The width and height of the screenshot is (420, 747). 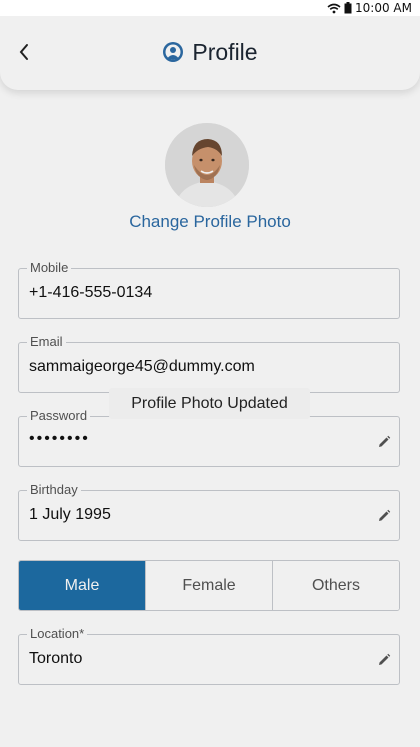 What do you see at coordinates (49, 267) in the screenshot?
I see `mobile-label: Mobile` at bounding box center [49, 267].